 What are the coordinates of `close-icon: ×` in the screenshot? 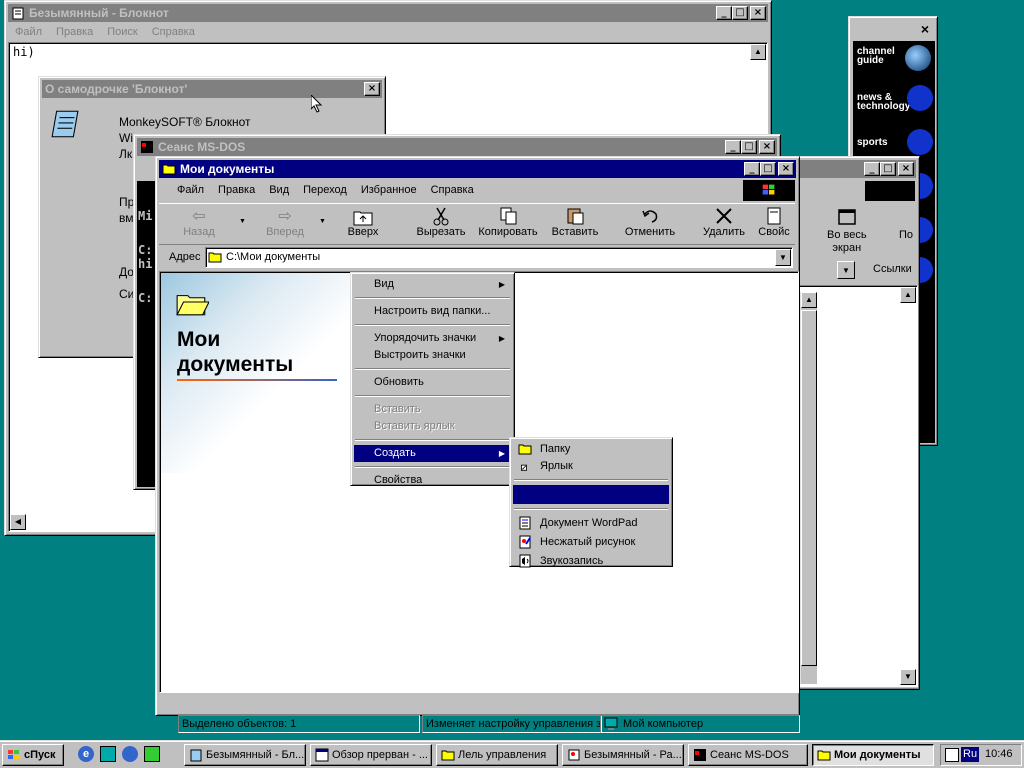 It's located at (925, 29).